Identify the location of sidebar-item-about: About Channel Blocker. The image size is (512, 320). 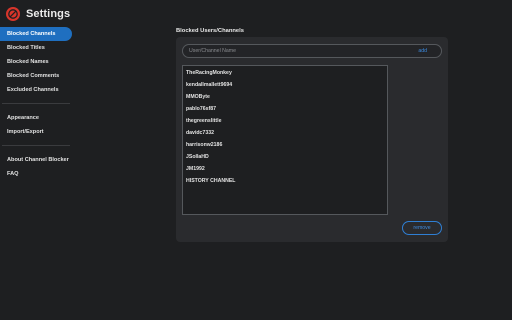
(36, 160).